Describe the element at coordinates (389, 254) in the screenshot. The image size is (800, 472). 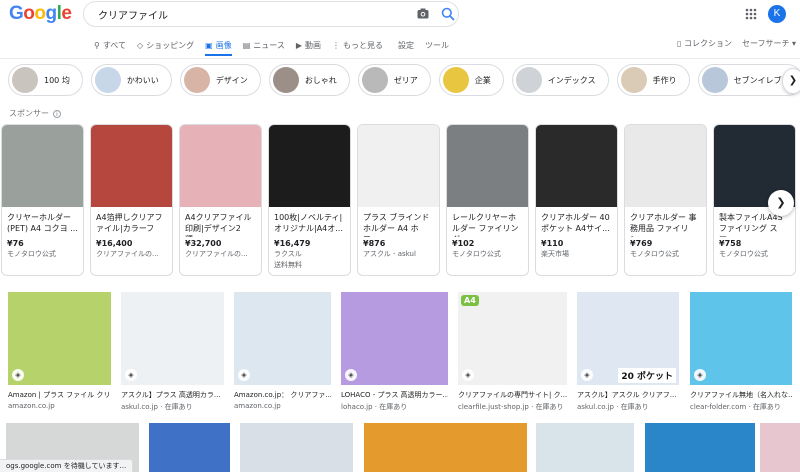
I see `product-store: アスクル - askul` at that location.